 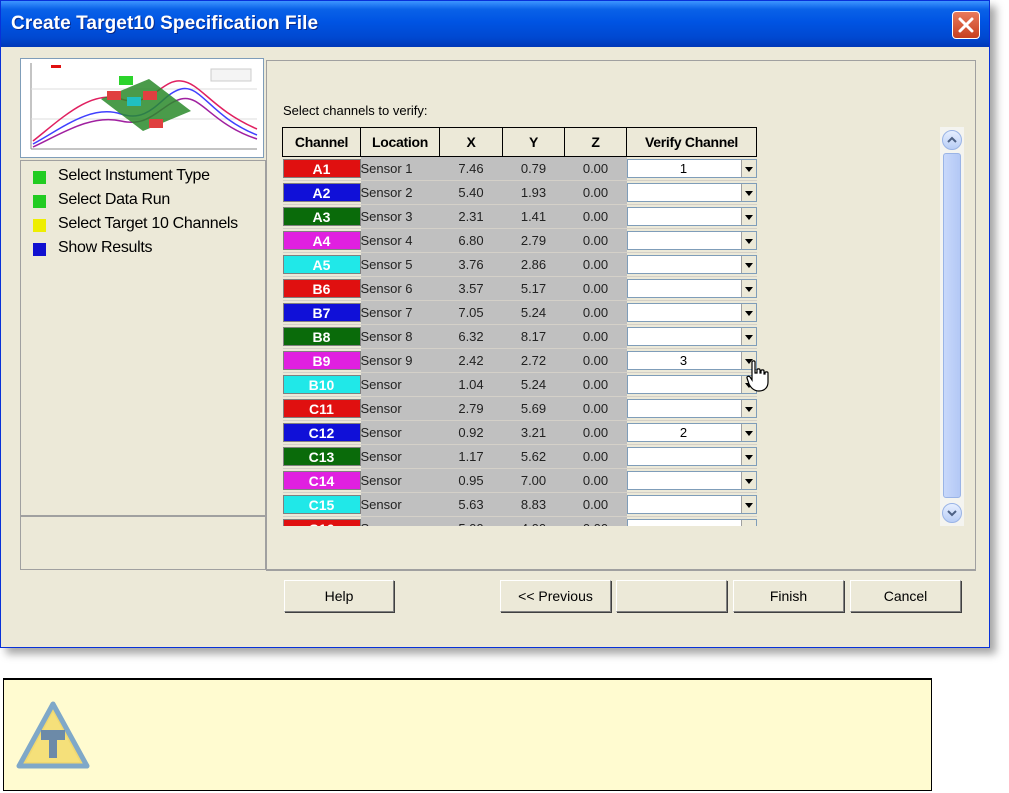 I want to click on verify-channel-dropdown: 2, so click(x=691, y=432).